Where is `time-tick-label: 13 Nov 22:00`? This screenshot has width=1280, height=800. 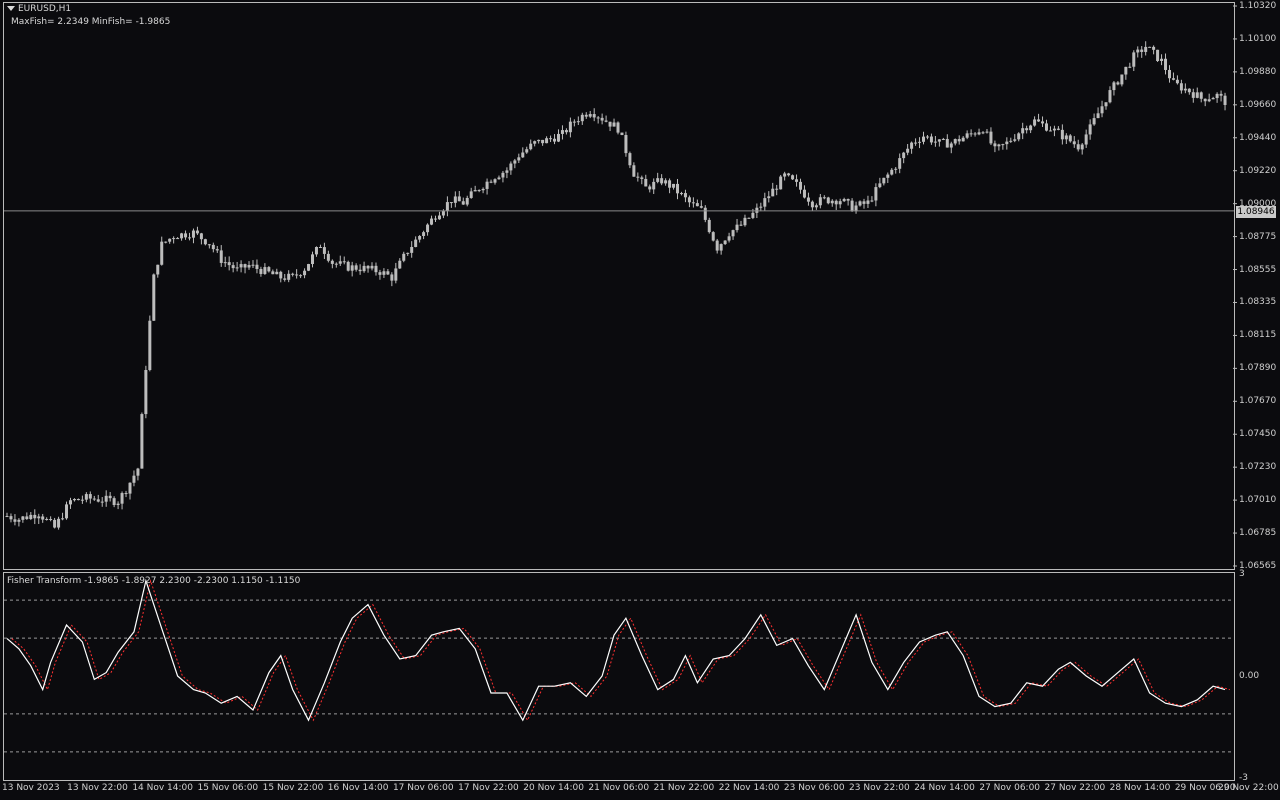 time-tick-label: 13 Nov 22:00 is located at coordinates (97, 788).